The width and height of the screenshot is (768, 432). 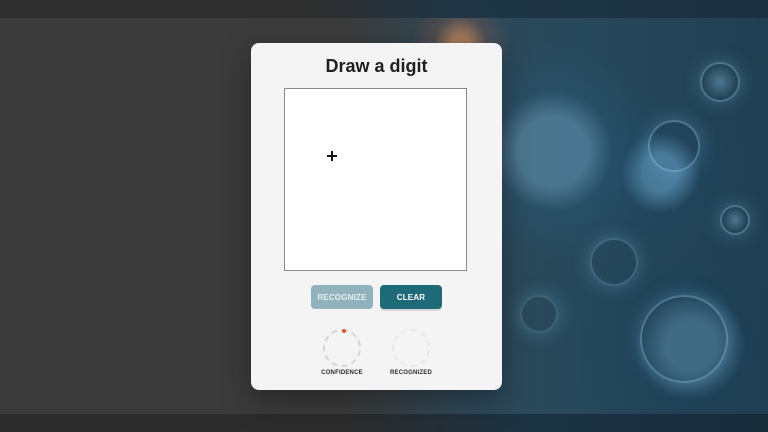 What do you see at coordinates (375, 179) in the screenshot?
I see `drawing-canvas` at bounding box center [375, 179].